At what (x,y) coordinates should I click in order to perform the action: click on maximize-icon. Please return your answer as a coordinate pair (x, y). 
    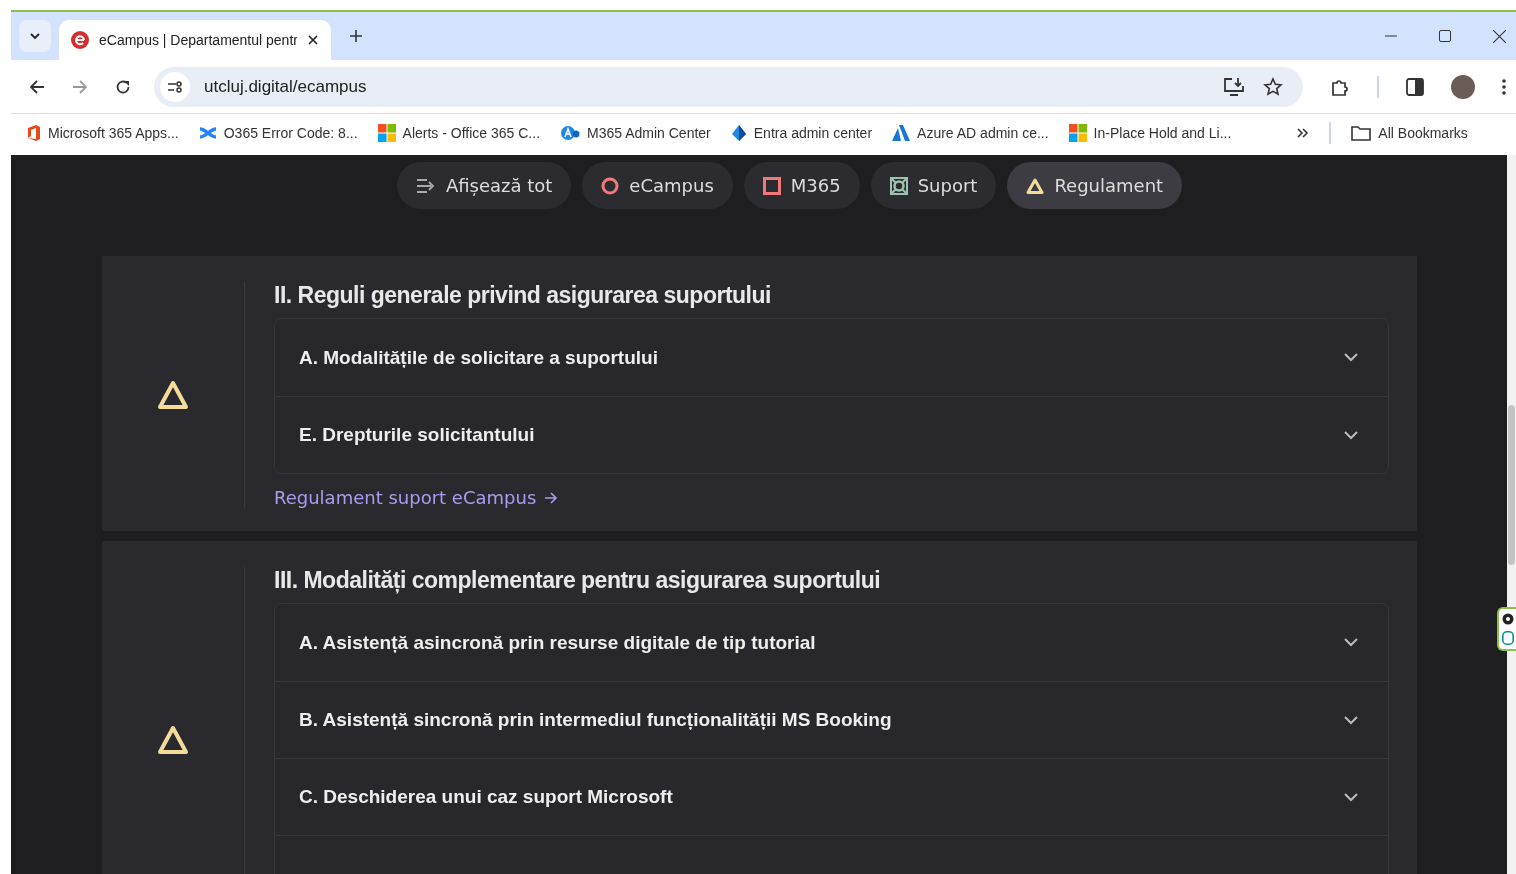
    Looking at the image, I should click on (1445, 36).